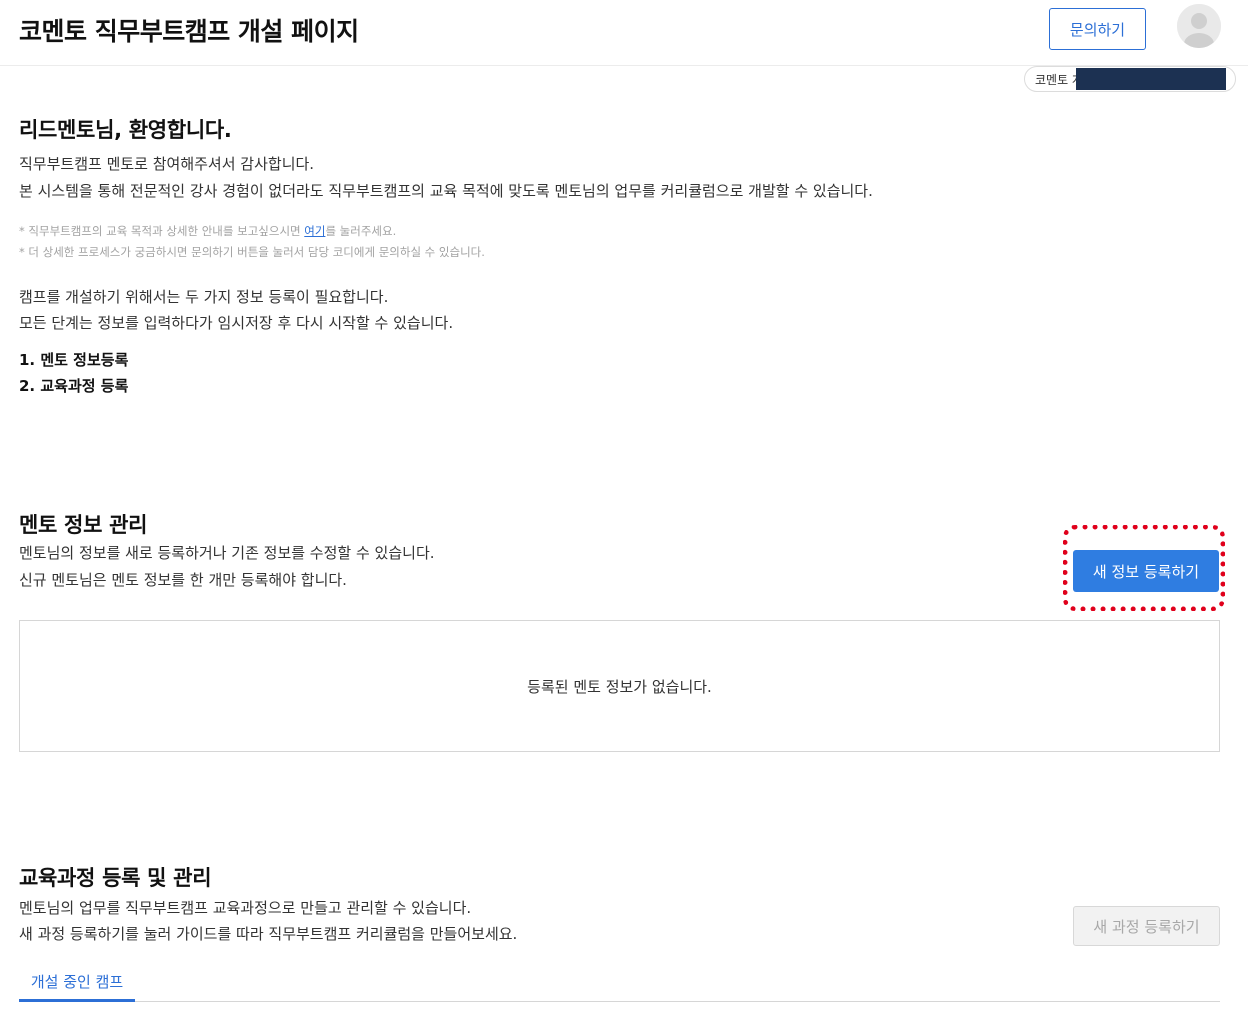 Image resolution: width=1248 pixels, height=1025 pixels. Describe the element at coordinates (189, 31) in the screenshot. I see `page-title: 코멘토 직무부트캠프 개설 페이지` at that location.